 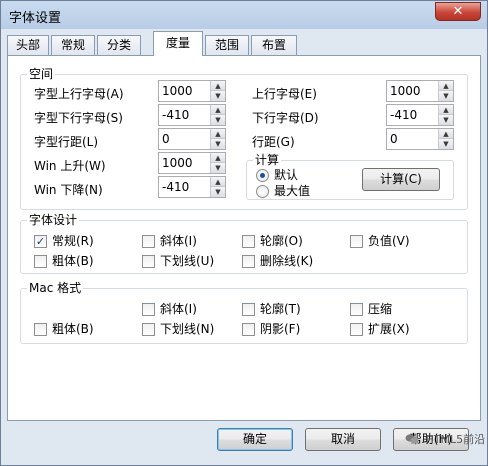 What do you see at coordinates (248, 241) in the screenshot?
I see `outline-checkbox` at bounding box center [248, 241].